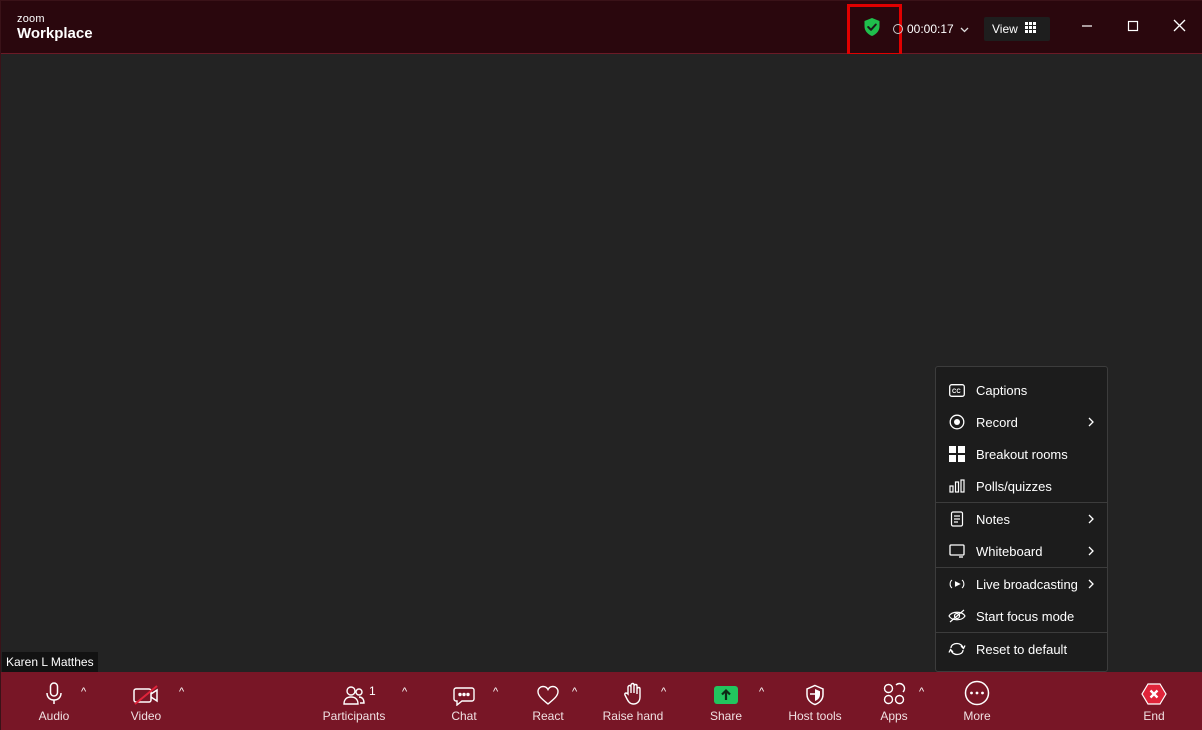 The image size is (1202, 730). I want to click on menu-item-notes: Notes, so click(1021, 519).